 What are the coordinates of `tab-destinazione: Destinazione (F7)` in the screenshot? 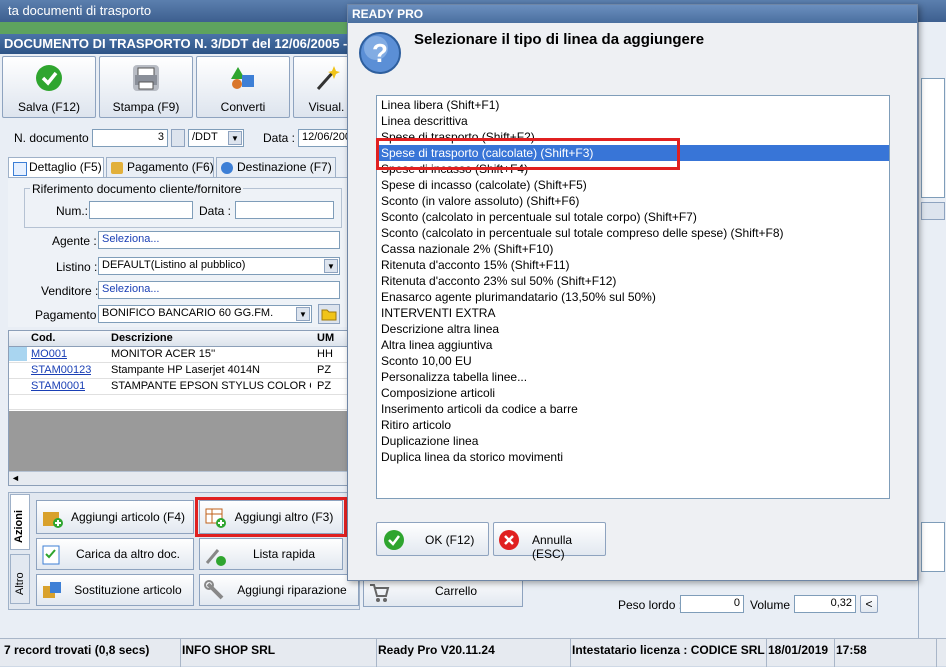 It's located at (276, 167).